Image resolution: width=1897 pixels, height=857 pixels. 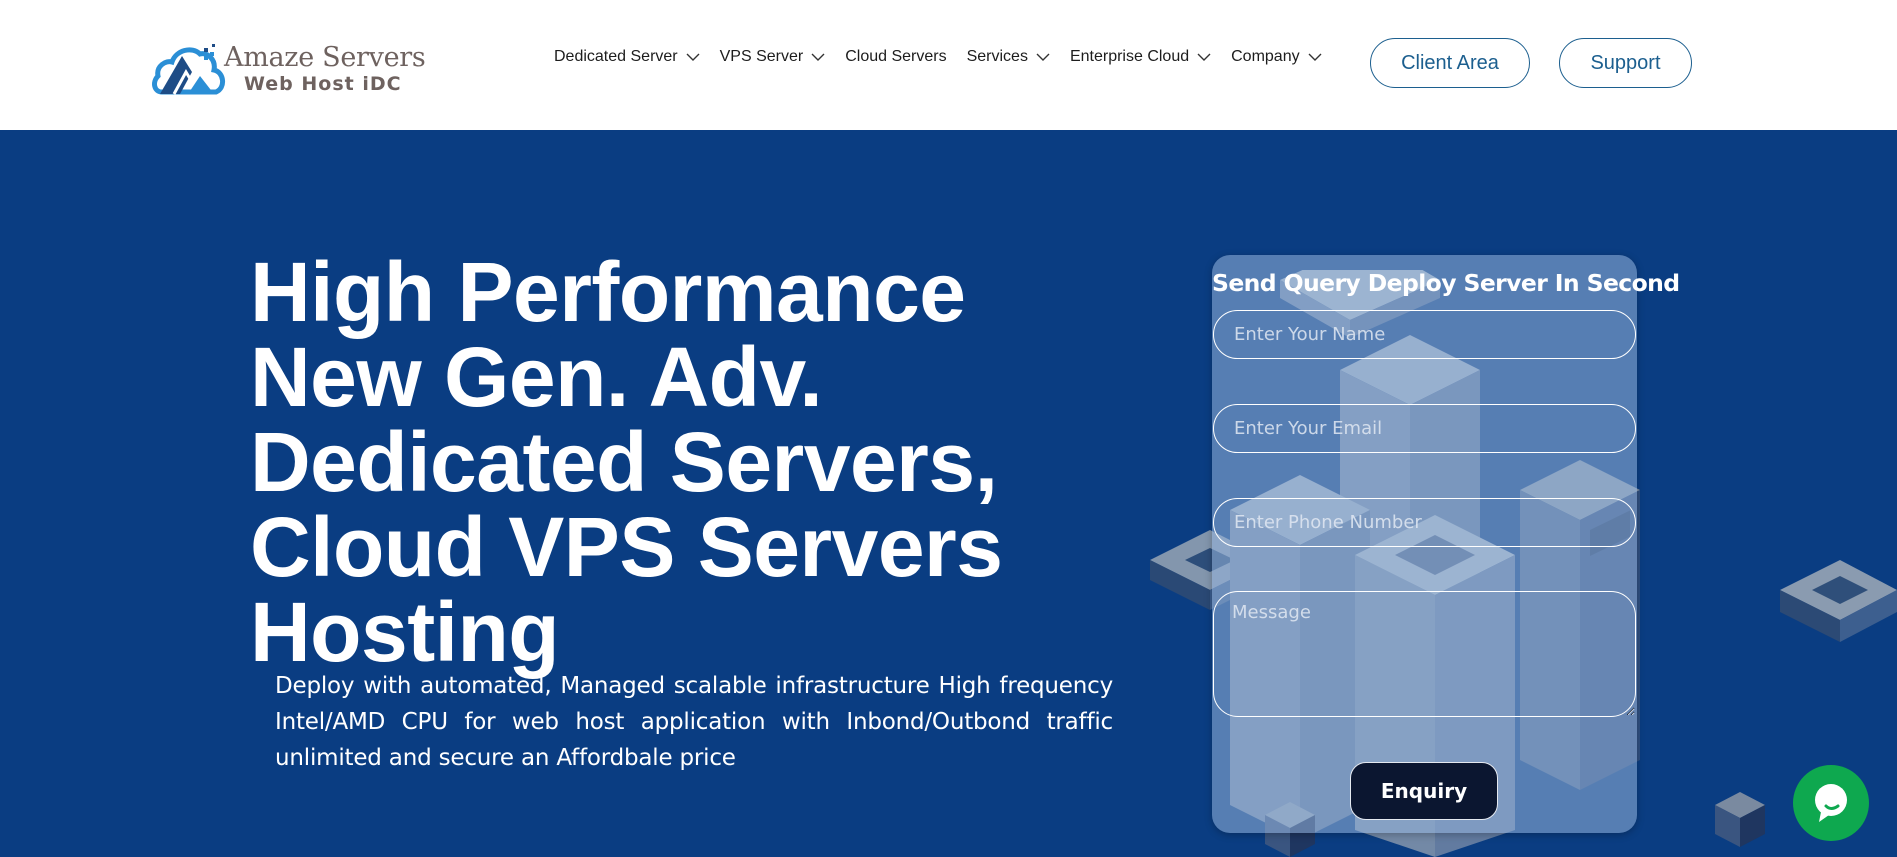 What do you see at coordinates (1625, 63) in the screenshot?
I see `support-button: Support` at bounding box center [1625, 63].